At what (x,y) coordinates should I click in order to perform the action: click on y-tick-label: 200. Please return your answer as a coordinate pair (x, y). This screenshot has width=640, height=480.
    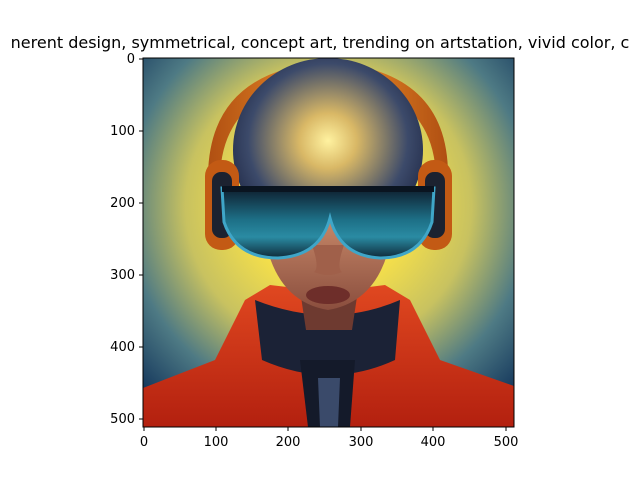
    Looking at the image, I should click on (122, 203).